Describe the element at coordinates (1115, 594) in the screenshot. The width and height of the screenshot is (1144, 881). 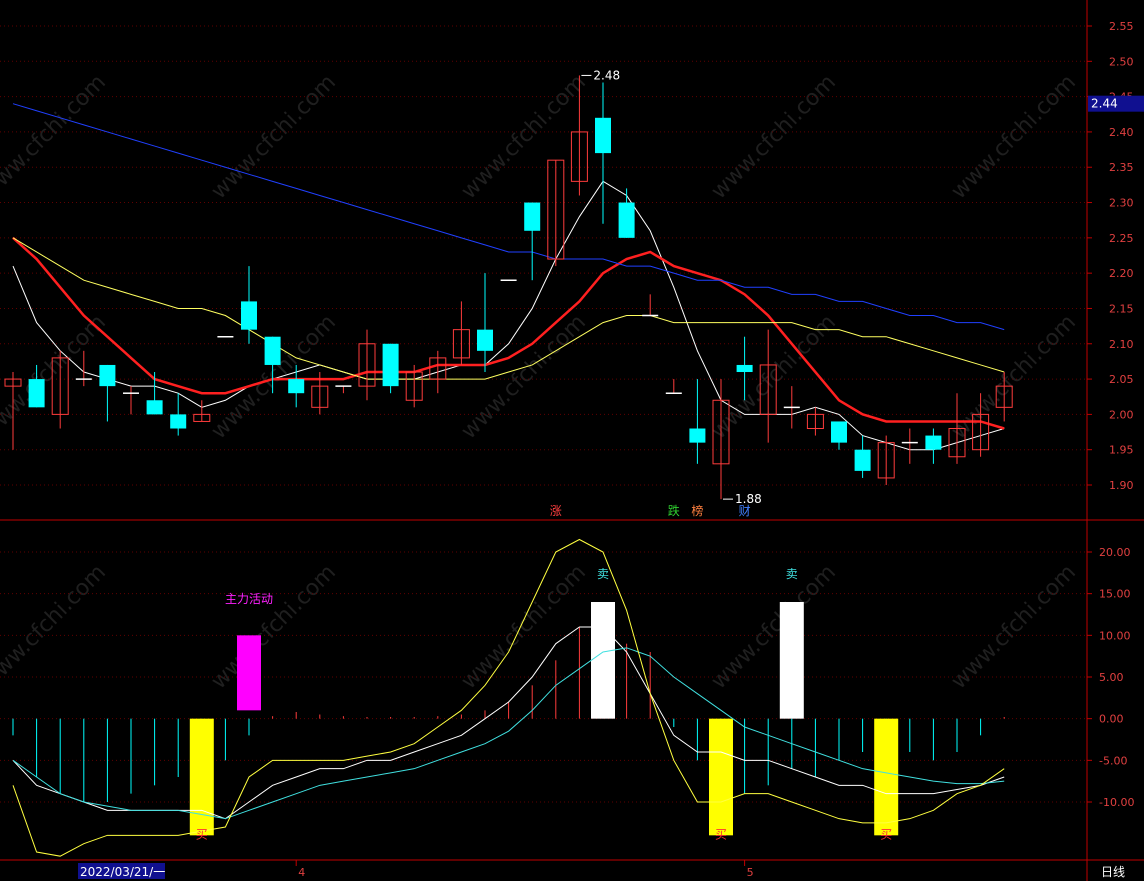
I see `osc-tick-label: 15.00` at that location.